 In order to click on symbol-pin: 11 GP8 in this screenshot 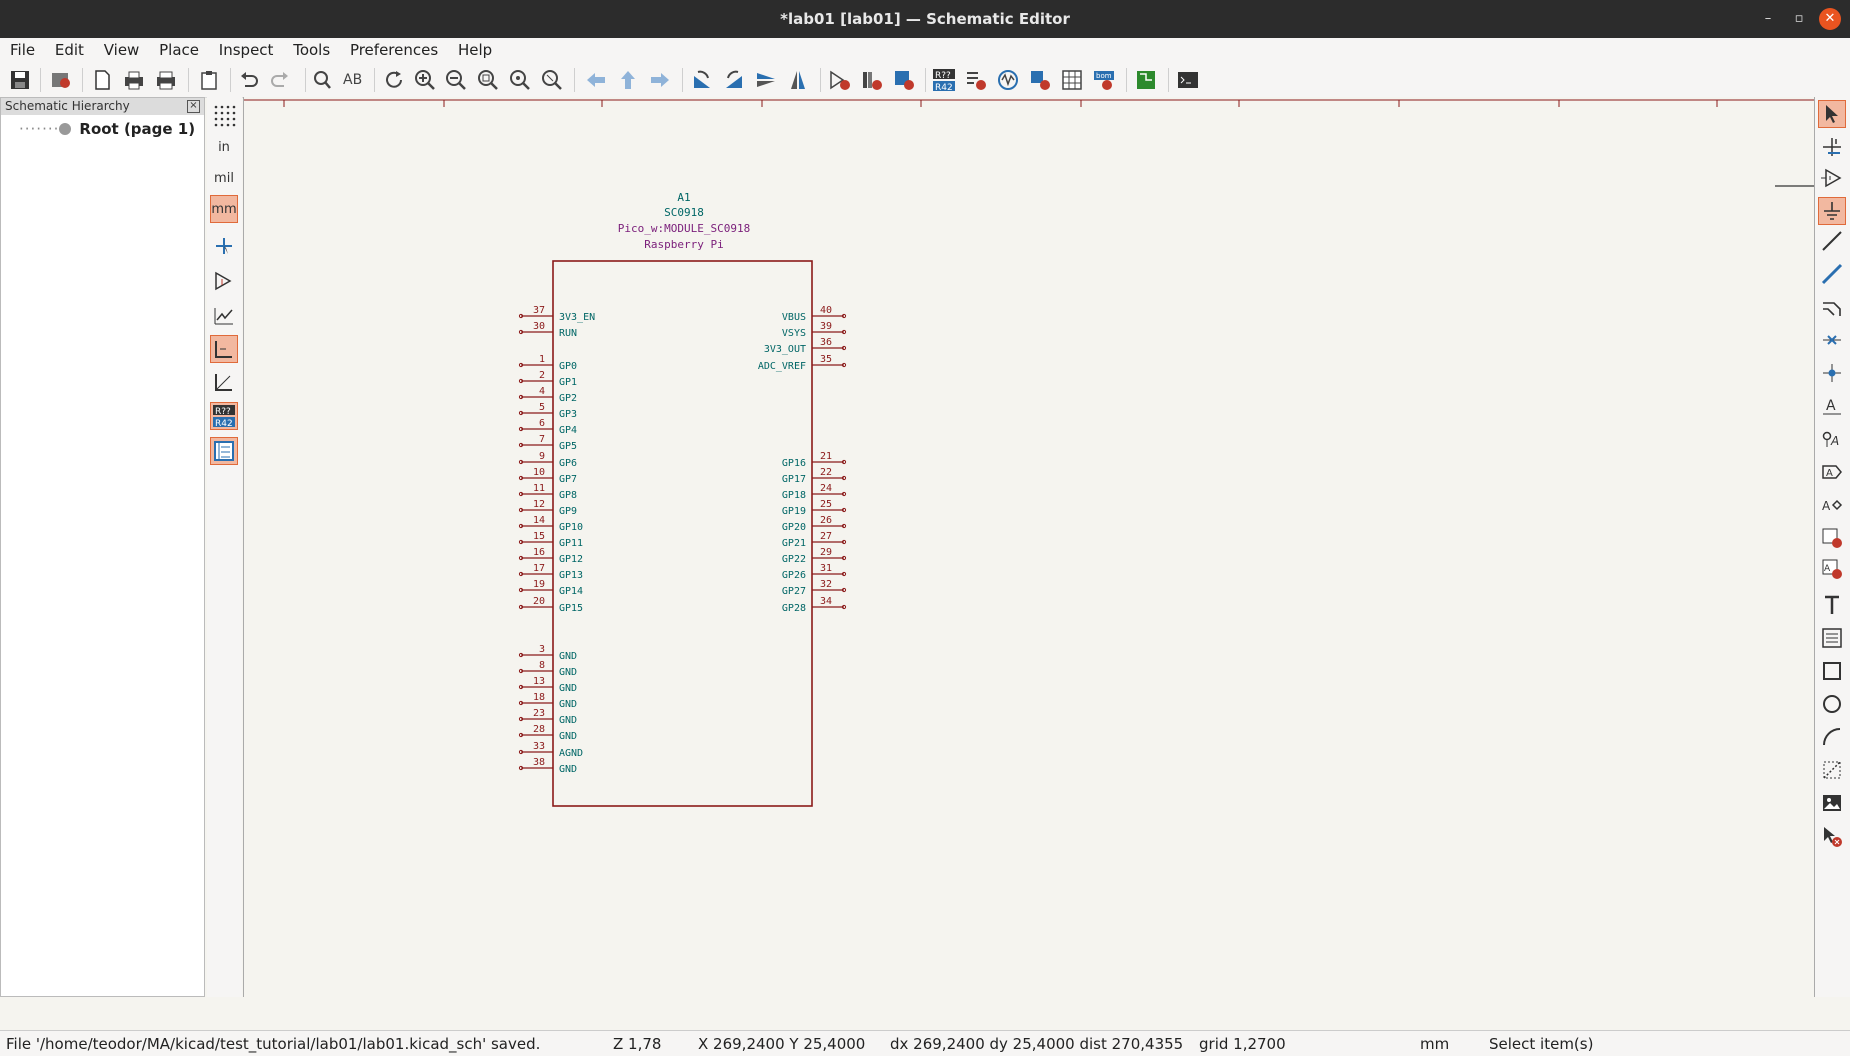, I will do `click(547, 492)`.